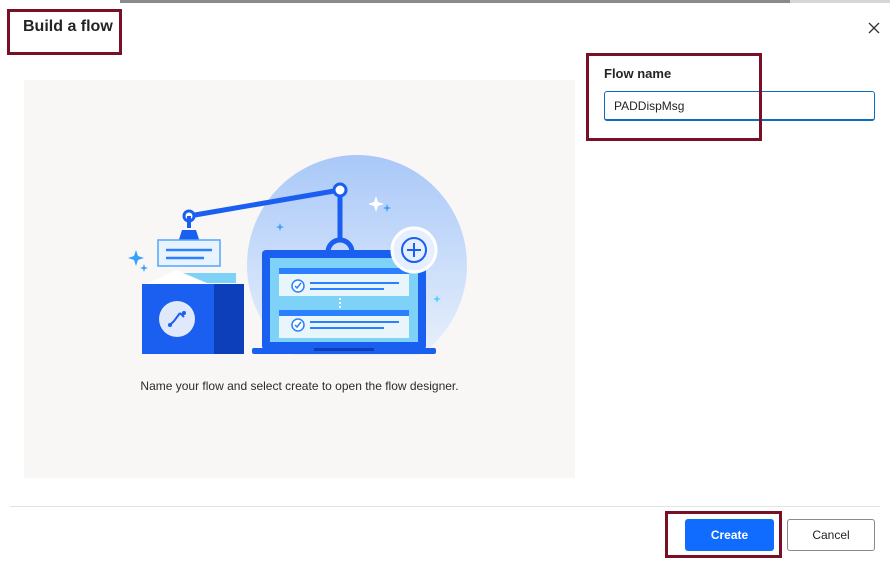 Image resolution: width=890 pixels, height=574 pixels. I want to click on close-icon, so click(874, 28).